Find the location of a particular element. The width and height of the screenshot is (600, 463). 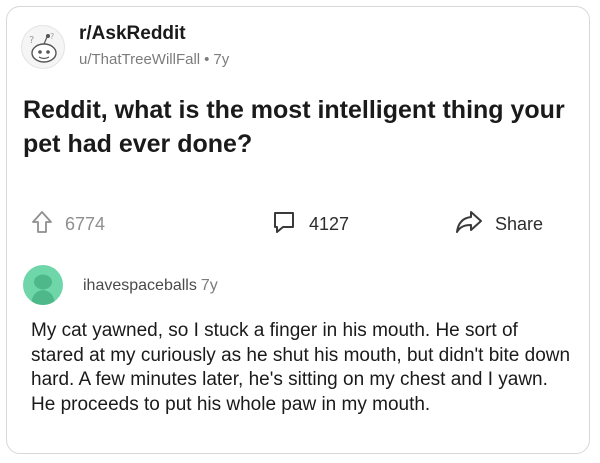

comment-age: 7y is located at coordinates (209, 285).